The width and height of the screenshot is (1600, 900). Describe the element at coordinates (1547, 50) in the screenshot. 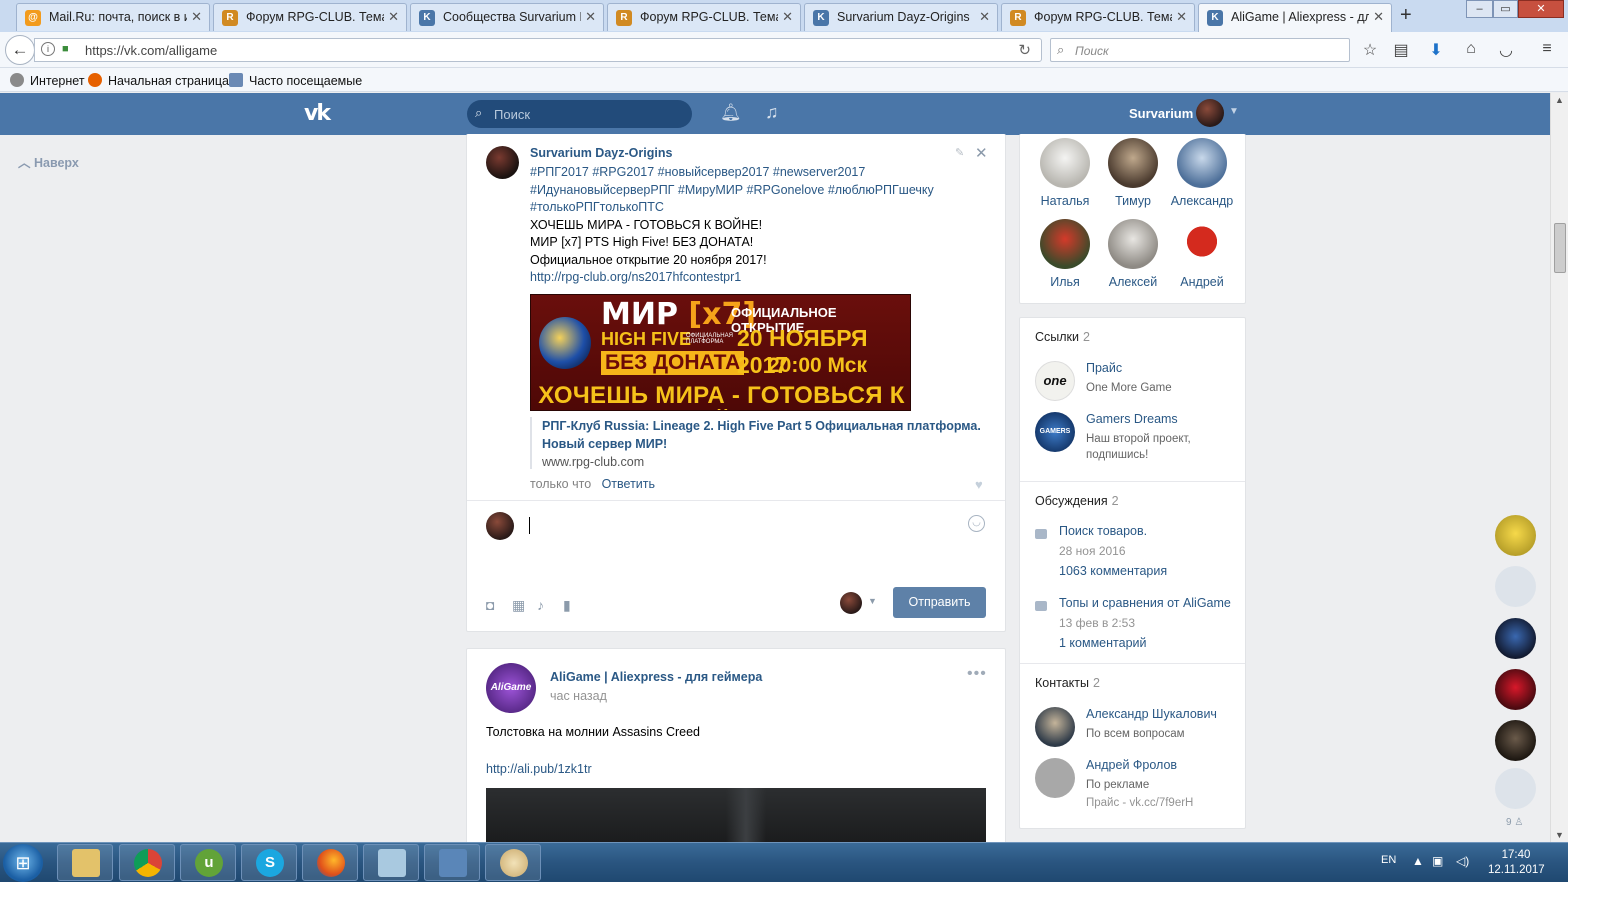

I see `menu-icon: ≡` at that location.